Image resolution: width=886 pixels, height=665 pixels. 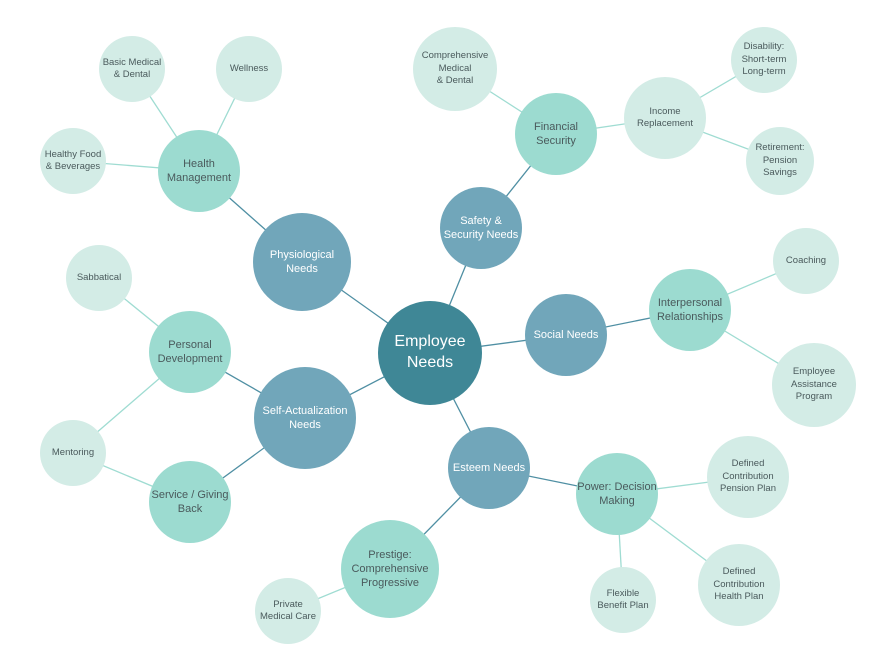 I want to click on leaf-node-label: Defined Contribution Health Plan, so click(x=739, y=584).